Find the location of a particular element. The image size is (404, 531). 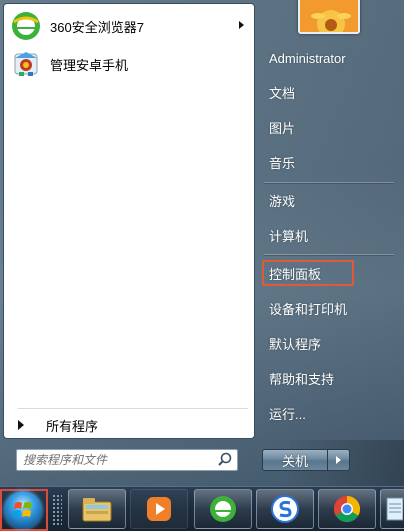

taskbar-sogou-button is located at coordinates (285, 509).